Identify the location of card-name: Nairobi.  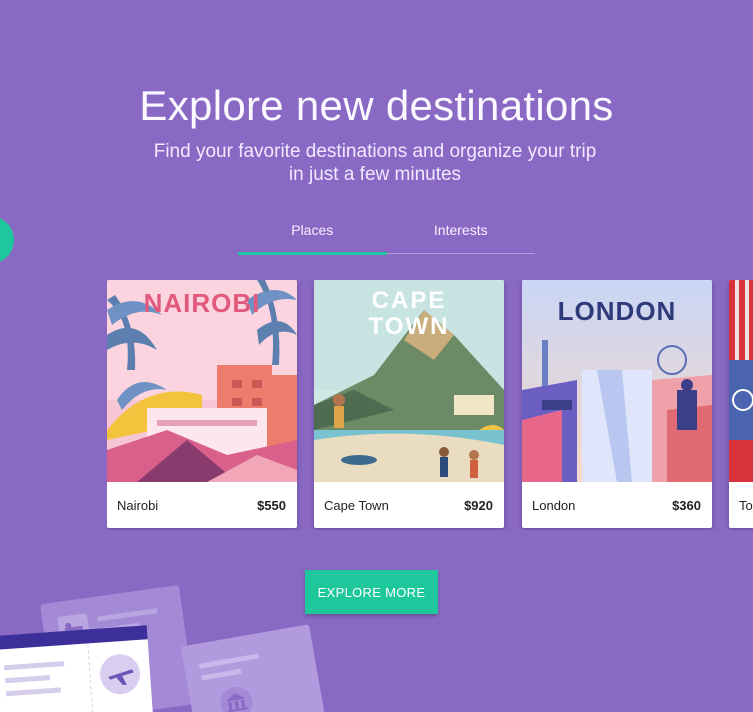
(138, 505).